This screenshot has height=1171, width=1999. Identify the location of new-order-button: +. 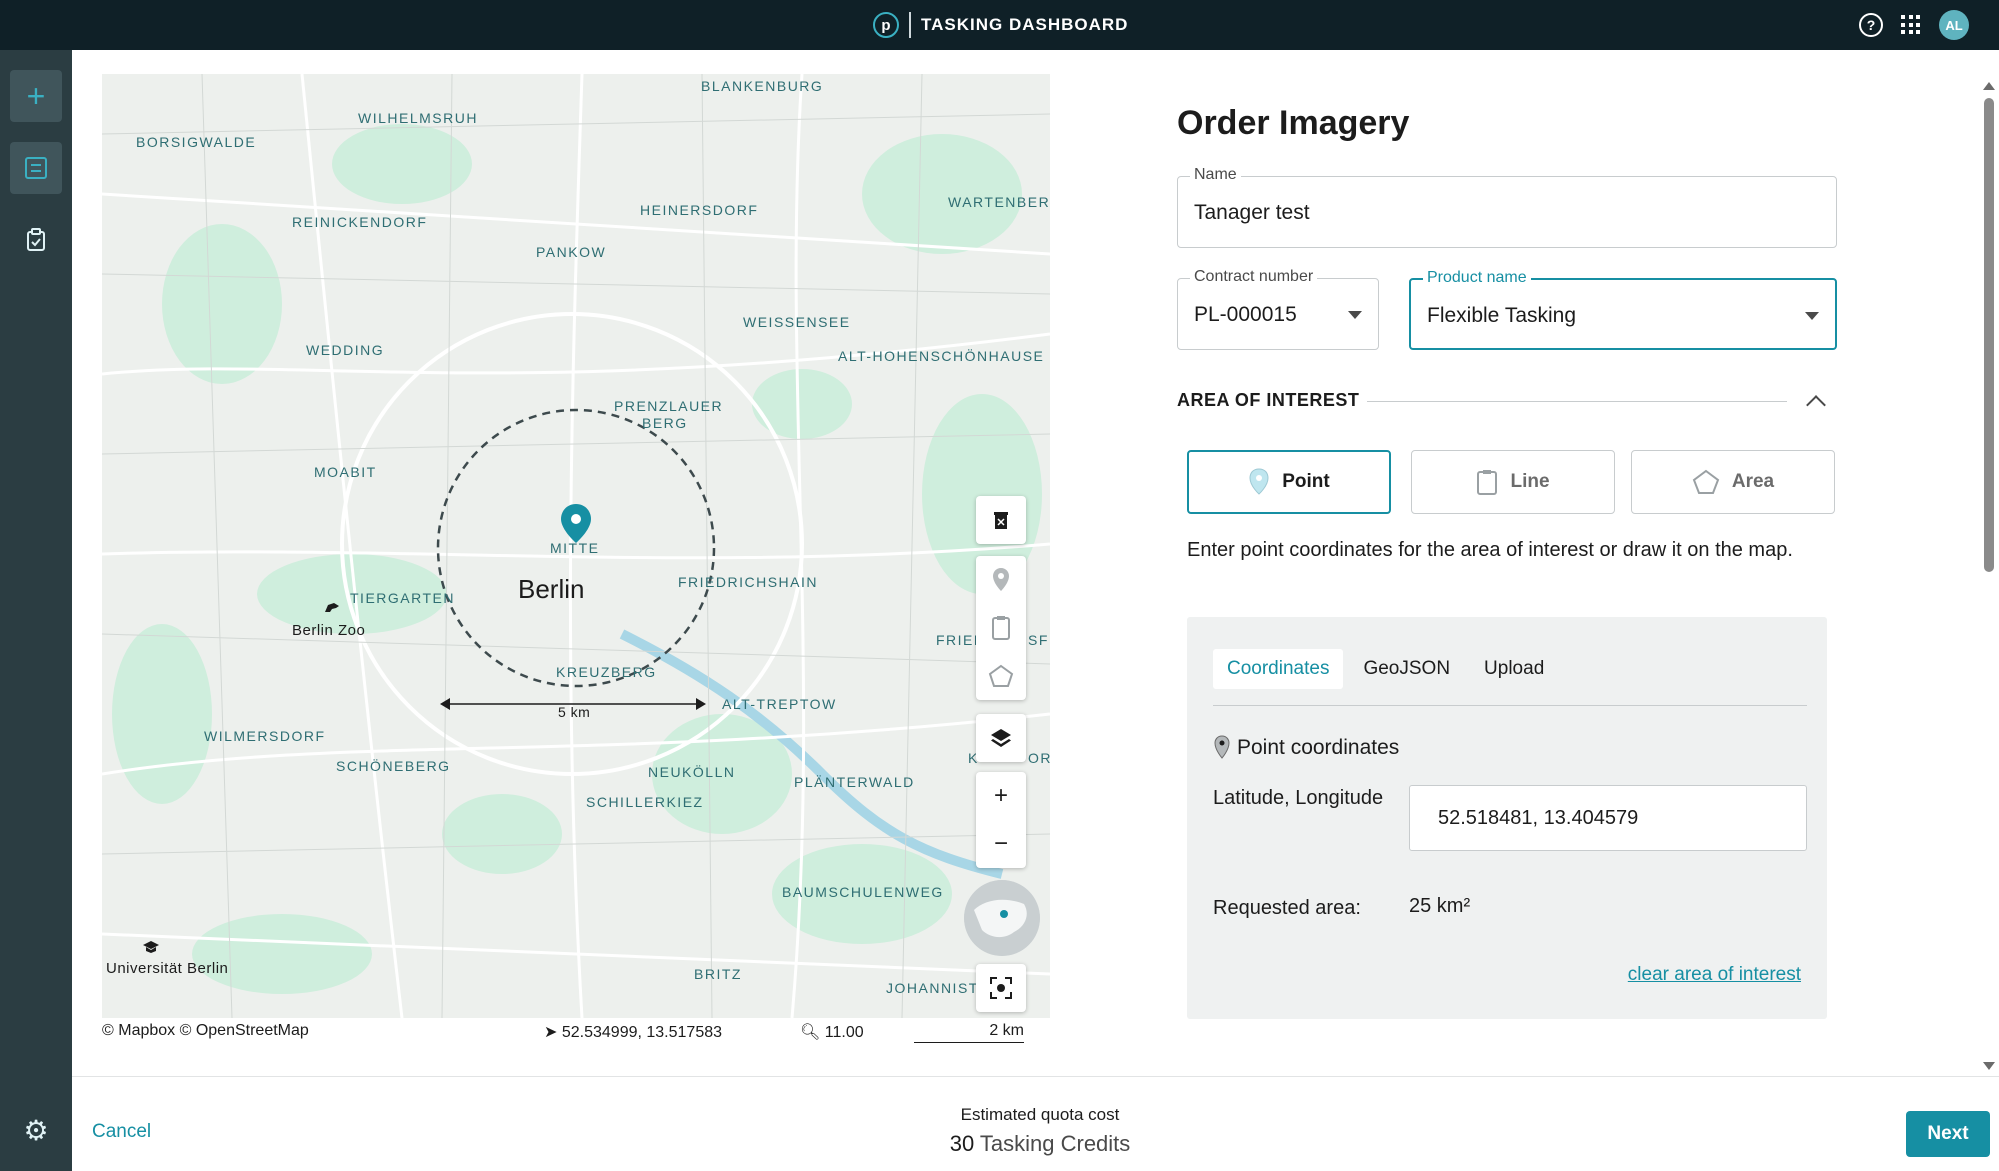
(36, 96).